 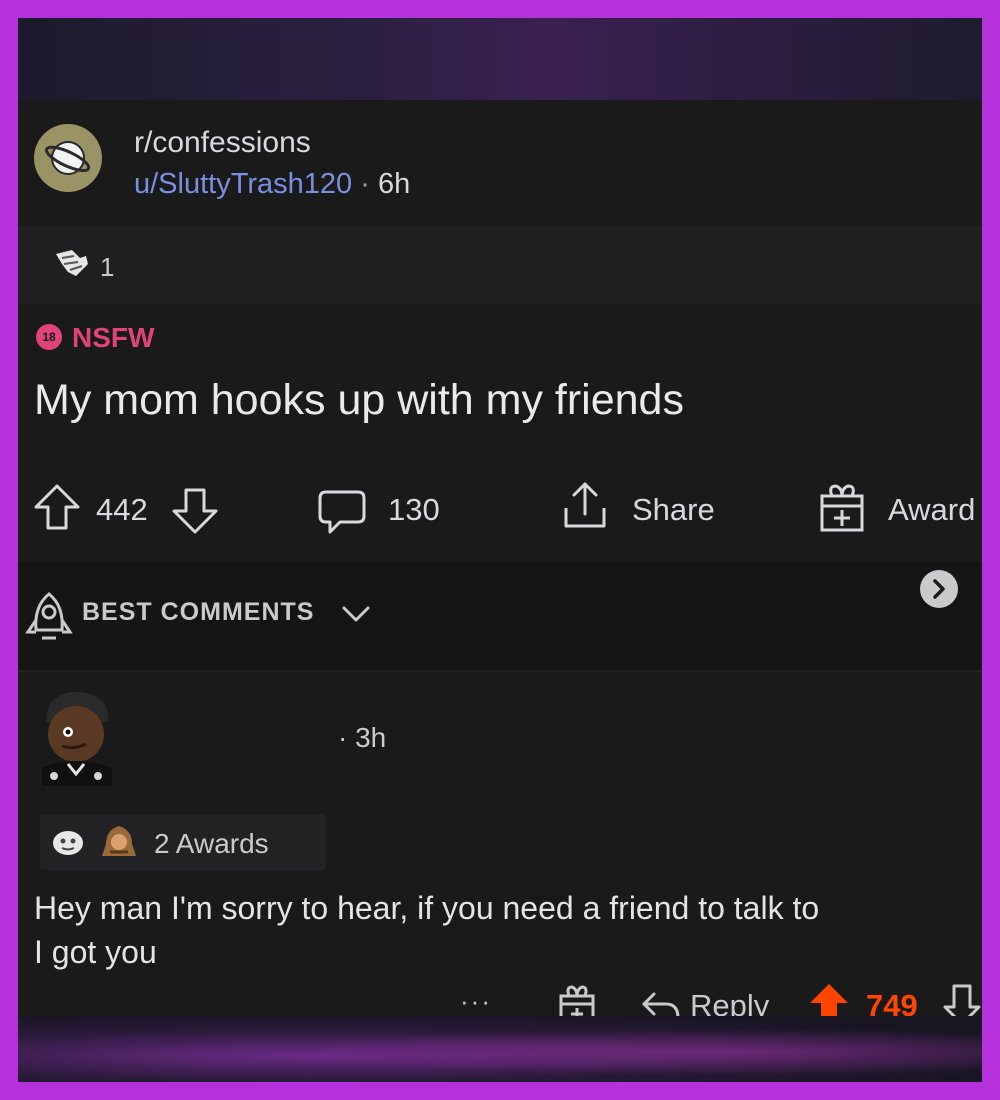 I want to click on more-icon: ···, so click(x=476, y=1001).